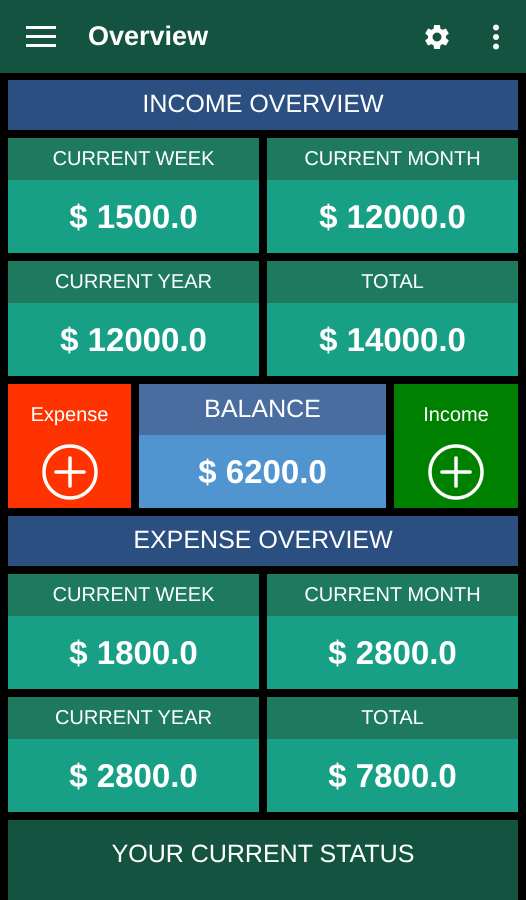 This screenshot has width=526, height=900. I want to click on menu-icon, so click(41, 37).